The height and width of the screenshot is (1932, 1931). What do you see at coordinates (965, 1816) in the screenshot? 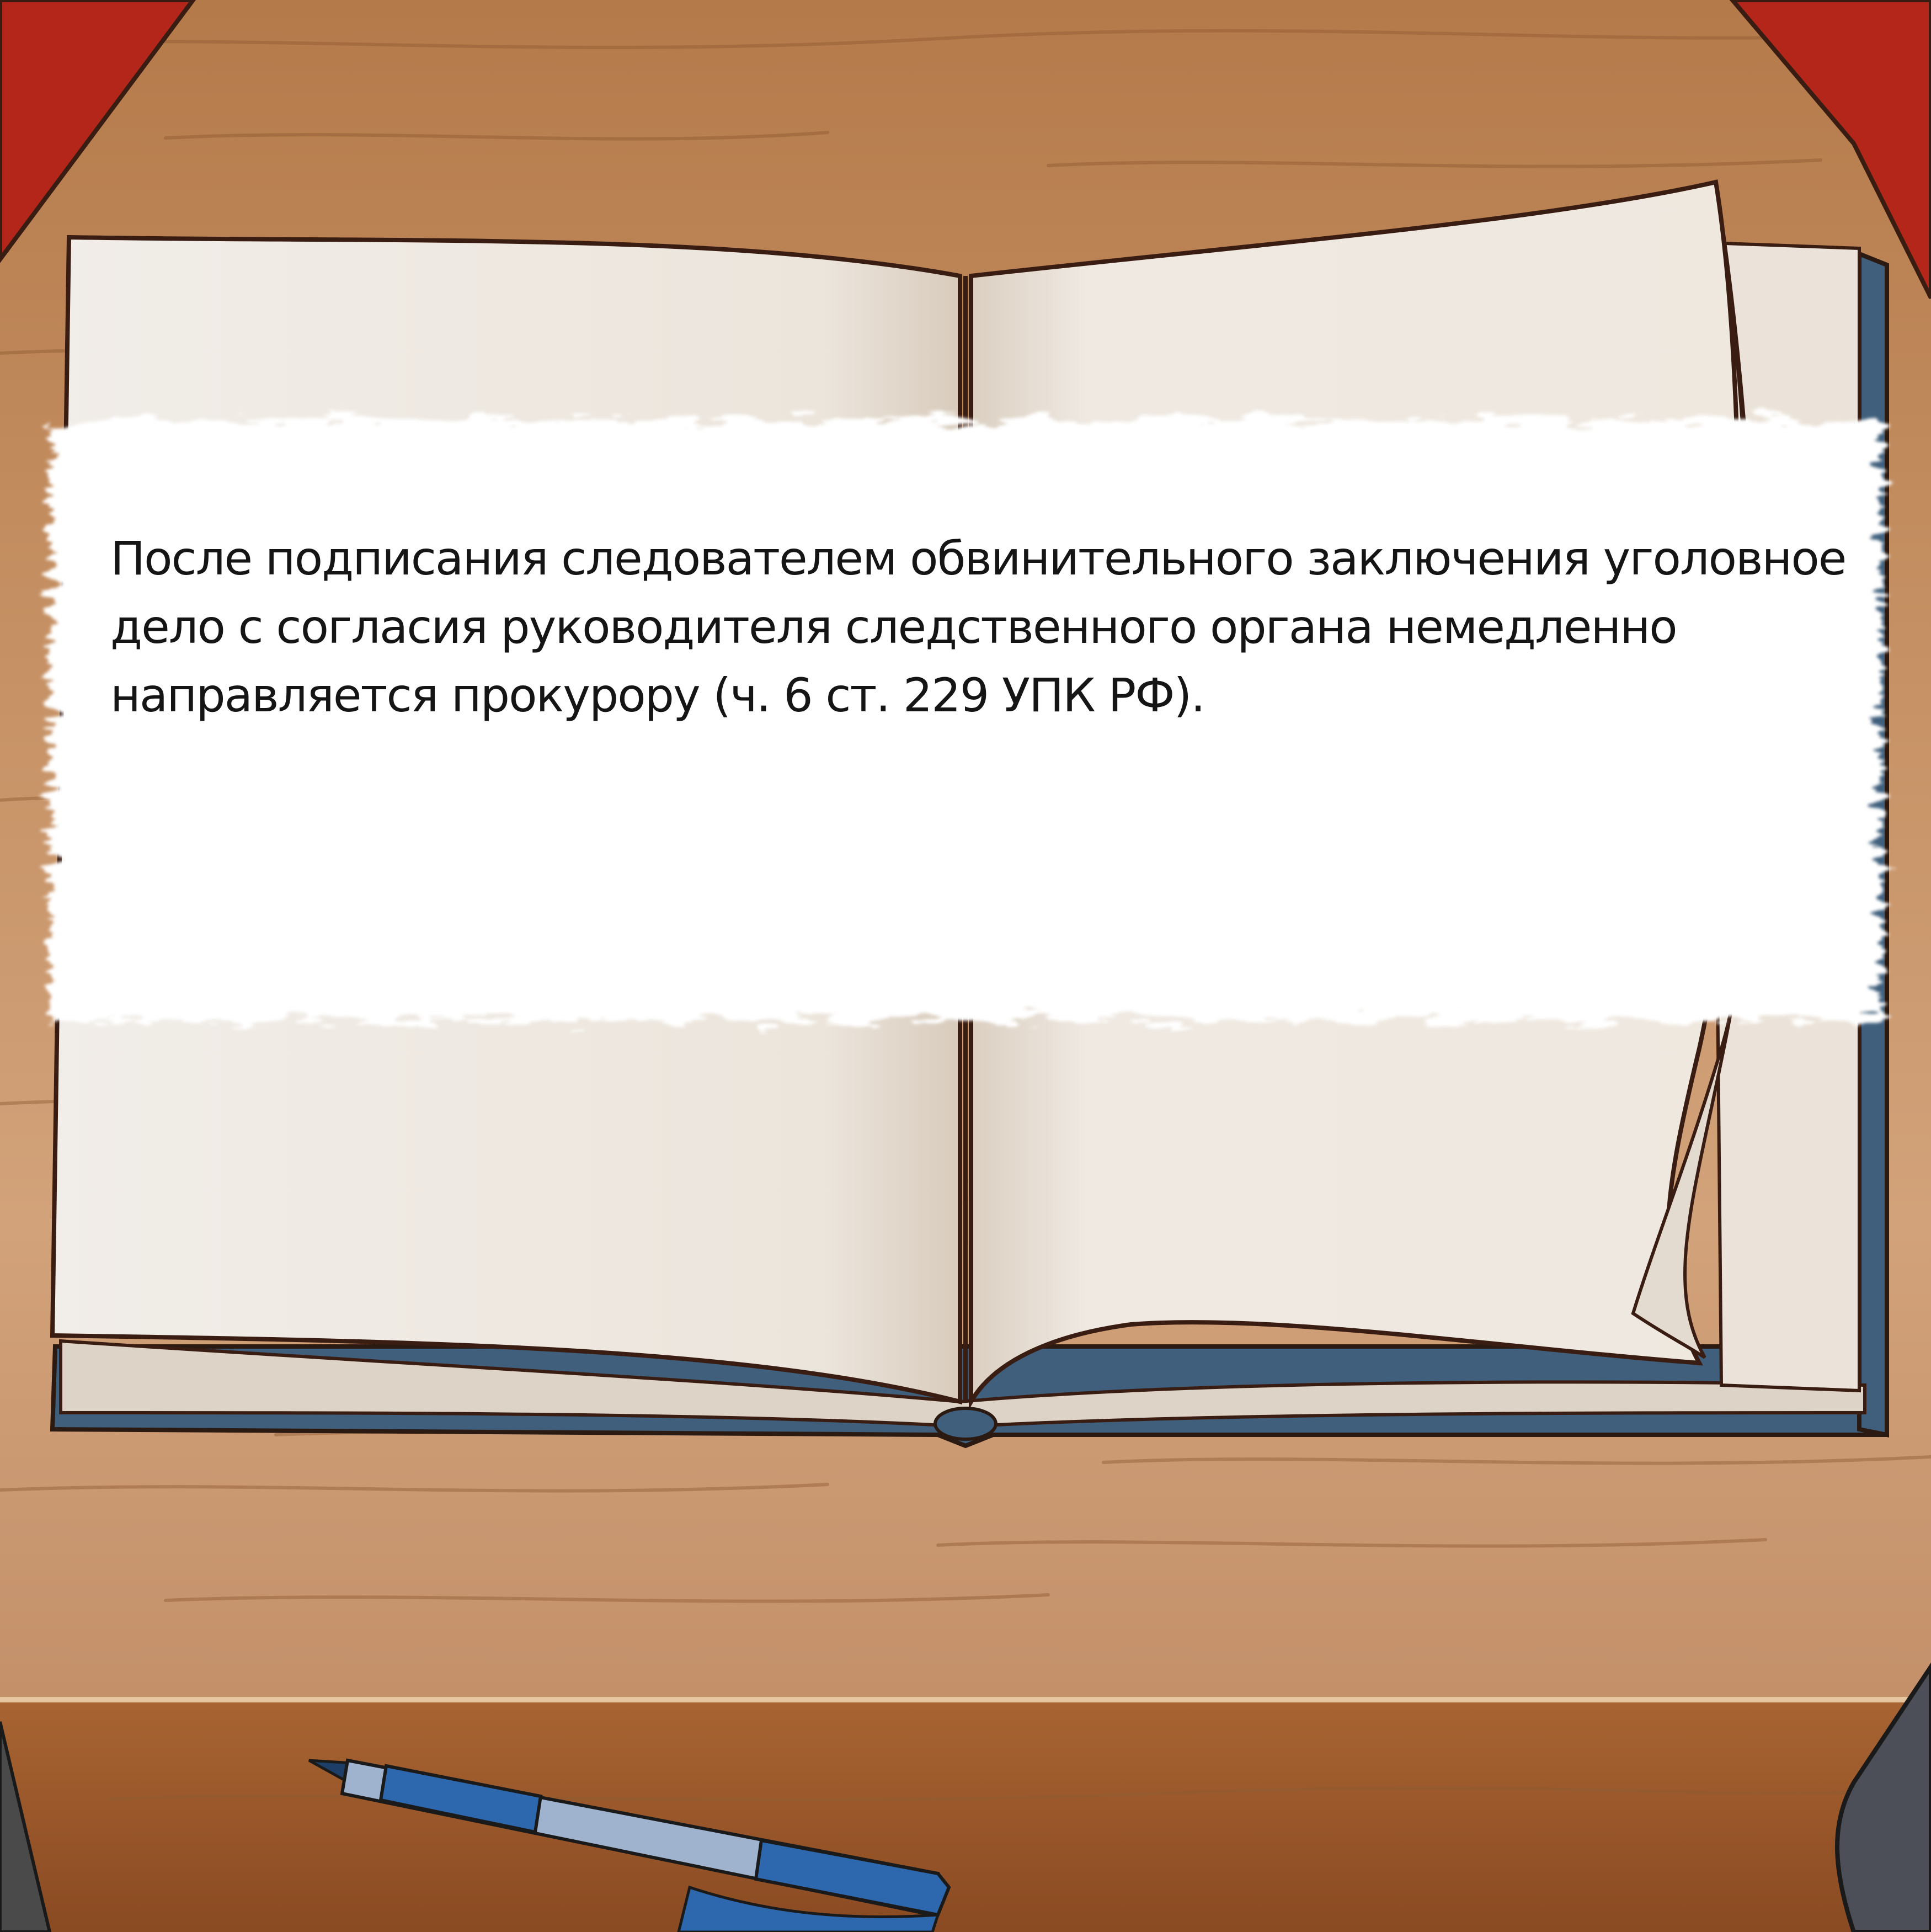
I see `desk-edge` at bounding box center [965, 1816].